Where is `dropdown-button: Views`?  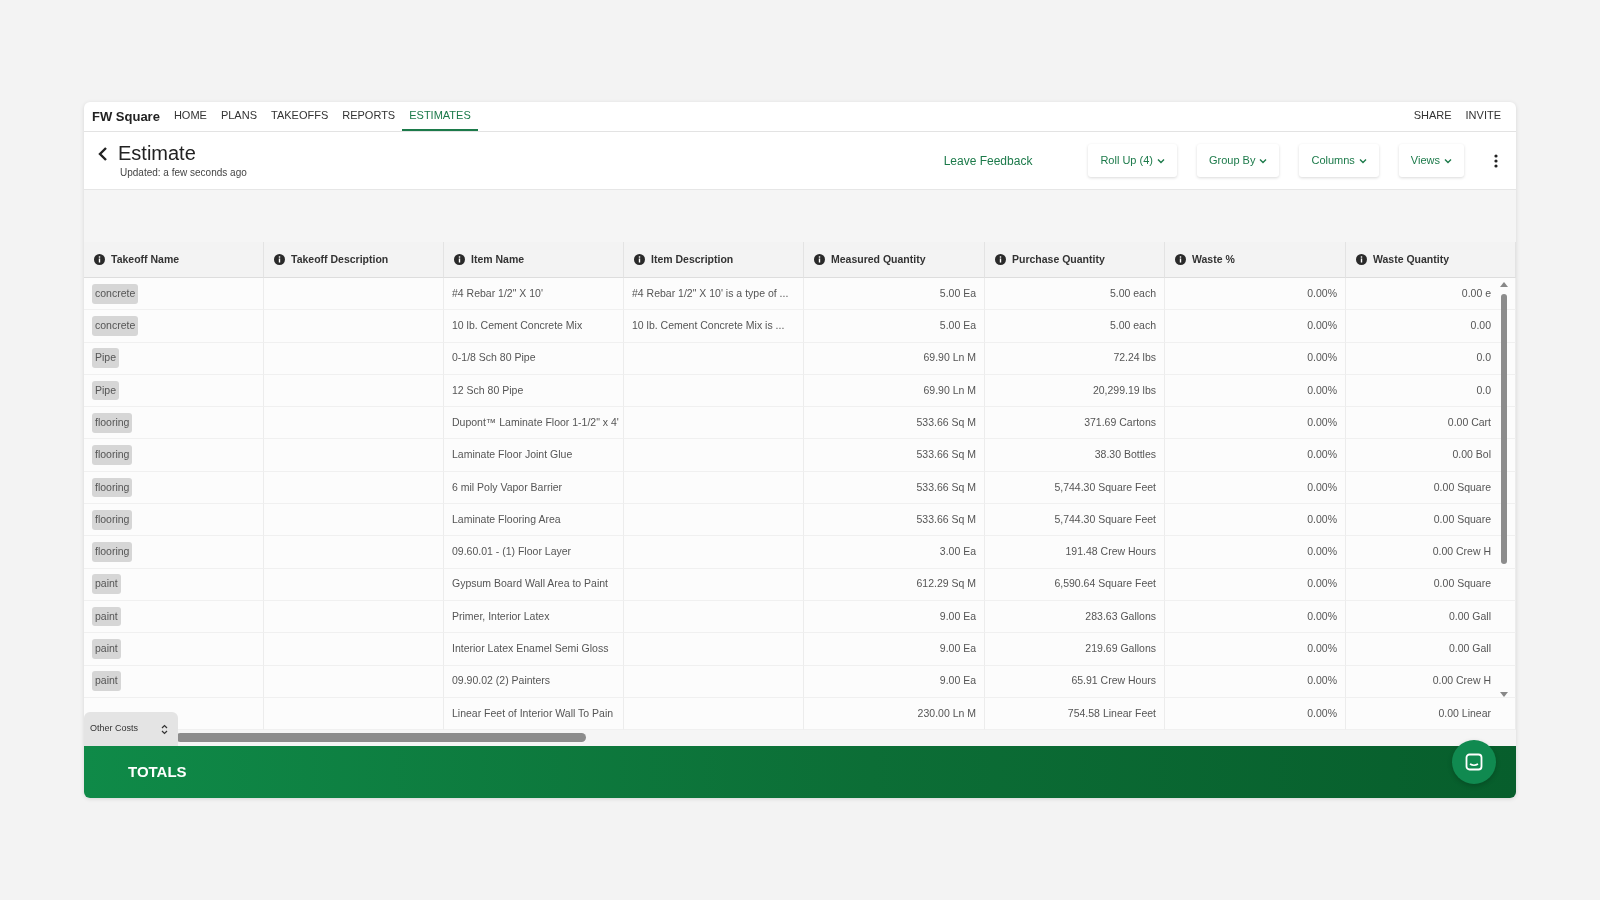 dropdown-button: Views is located at coordinates (1431, 160).